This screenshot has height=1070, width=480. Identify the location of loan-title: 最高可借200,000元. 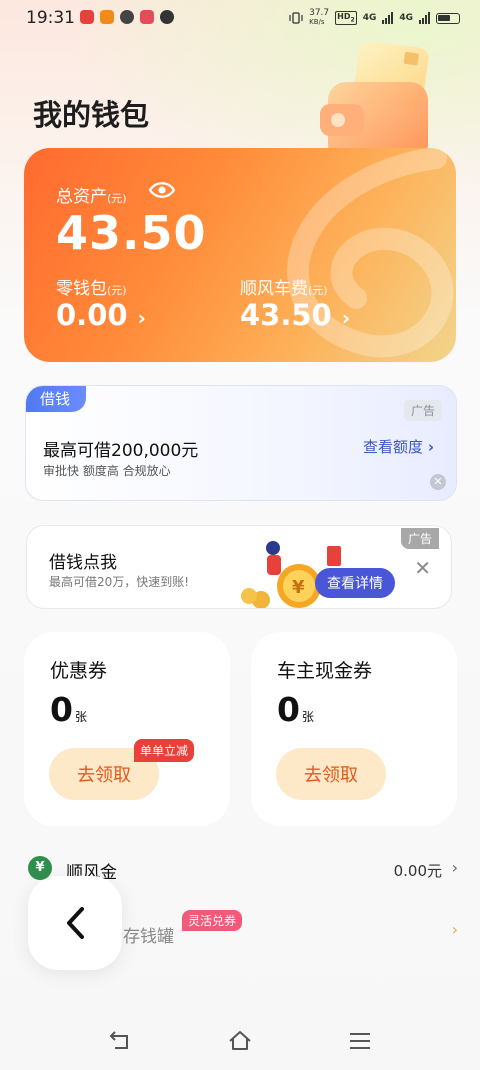
(121, 451).